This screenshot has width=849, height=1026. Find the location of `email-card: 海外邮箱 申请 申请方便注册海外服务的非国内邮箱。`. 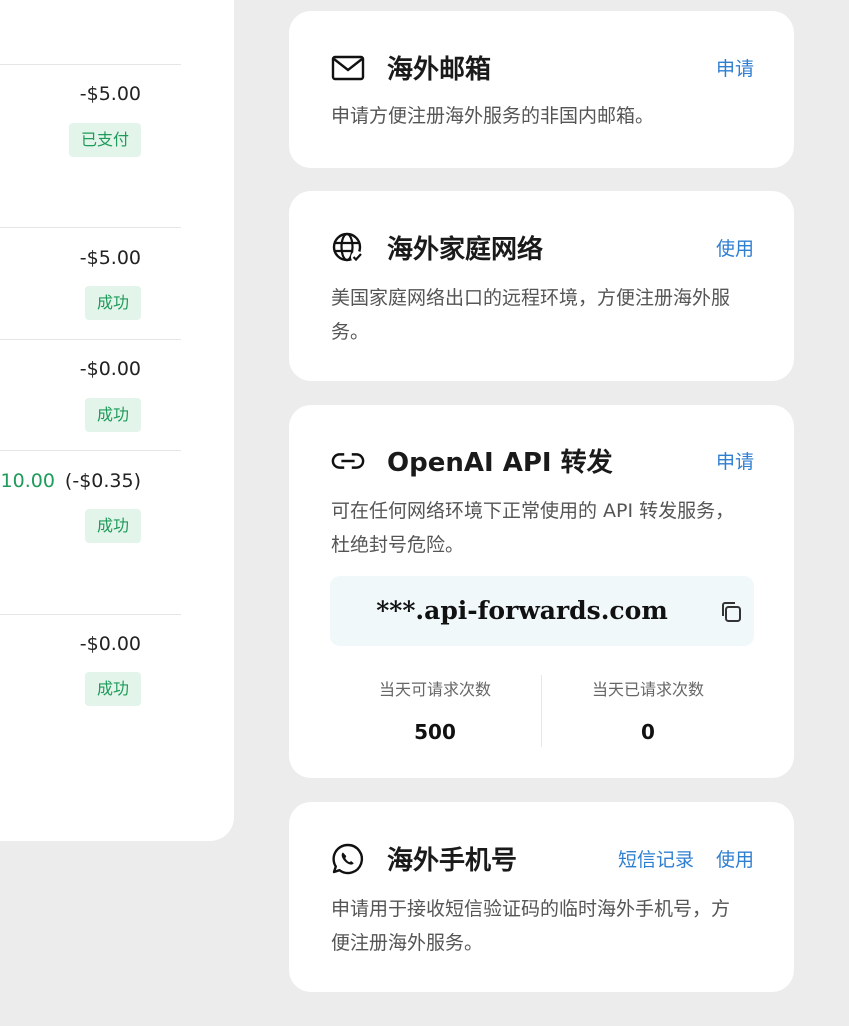

email-card: 海外邮箱 申请 申请方便注册海外服务的非国内邮箱。 is located at coordinates (541, 89).